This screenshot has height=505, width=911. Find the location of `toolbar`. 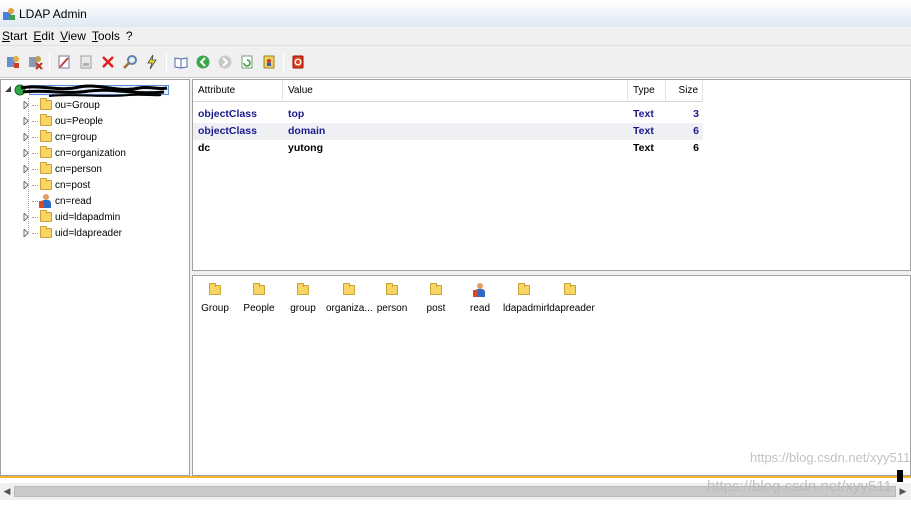

toolbar is located at coordinates (455, 61).